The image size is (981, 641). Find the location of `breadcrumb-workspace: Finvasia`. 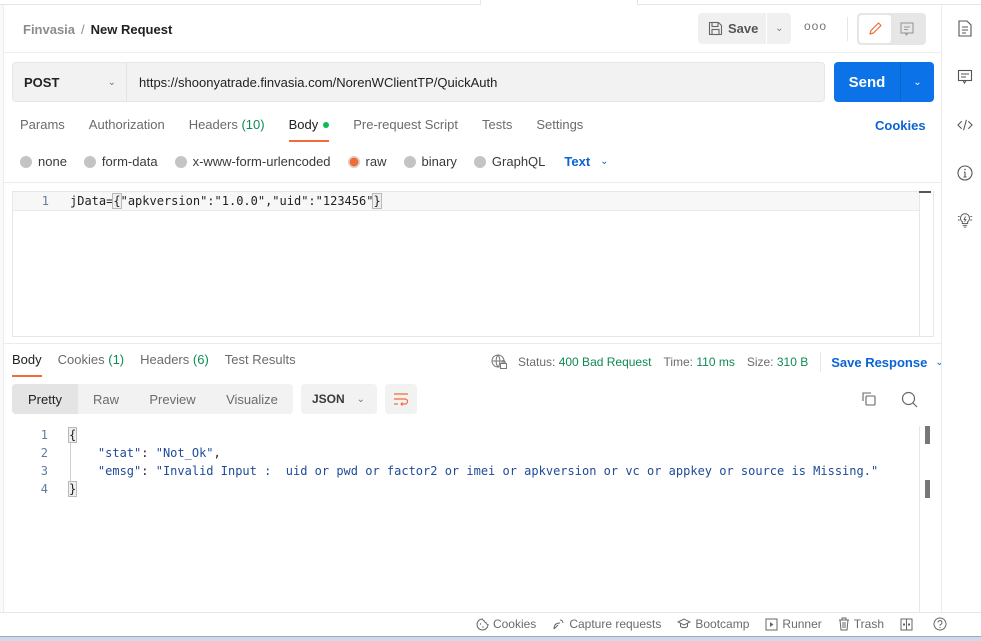

breadcrumb-workspace: Finvasia is located at coordinates (49, 29).